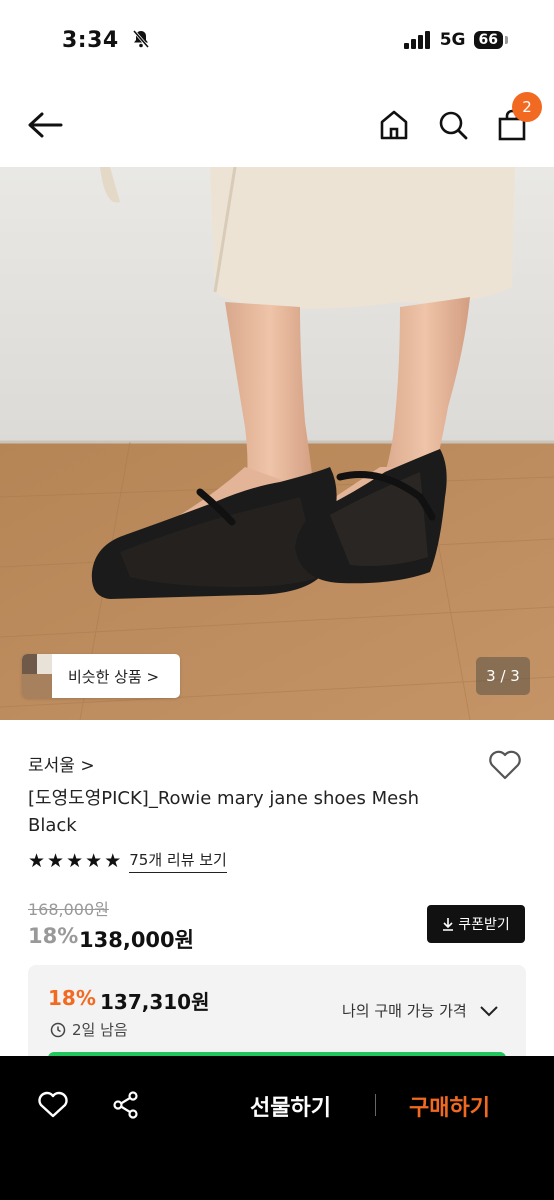  I want to click on wishlist-button, so click(505, 765).